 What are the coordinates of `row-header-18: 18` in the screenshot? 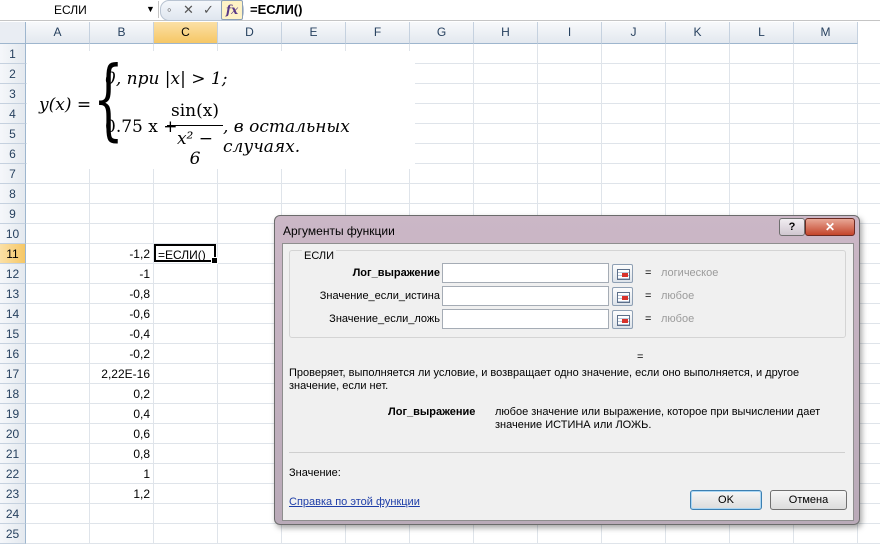 It's located at (13, 394).